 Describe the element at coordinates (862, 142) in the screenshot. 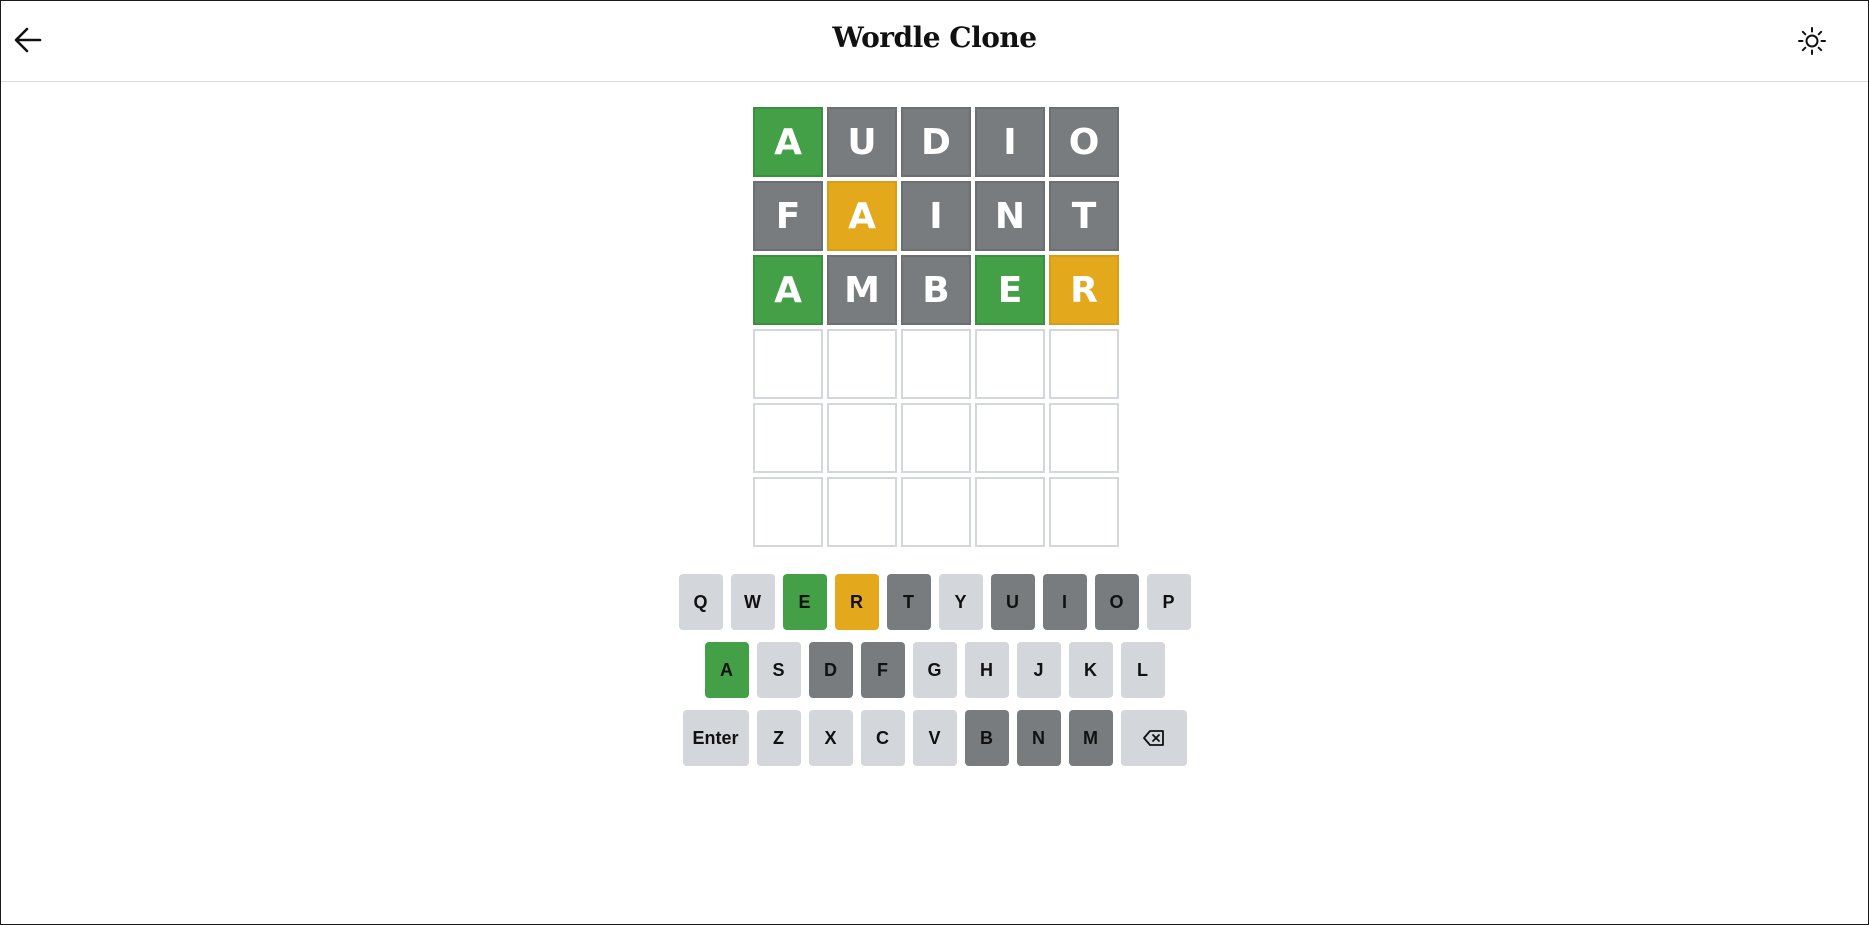

I see `board-tile: U` at that location.